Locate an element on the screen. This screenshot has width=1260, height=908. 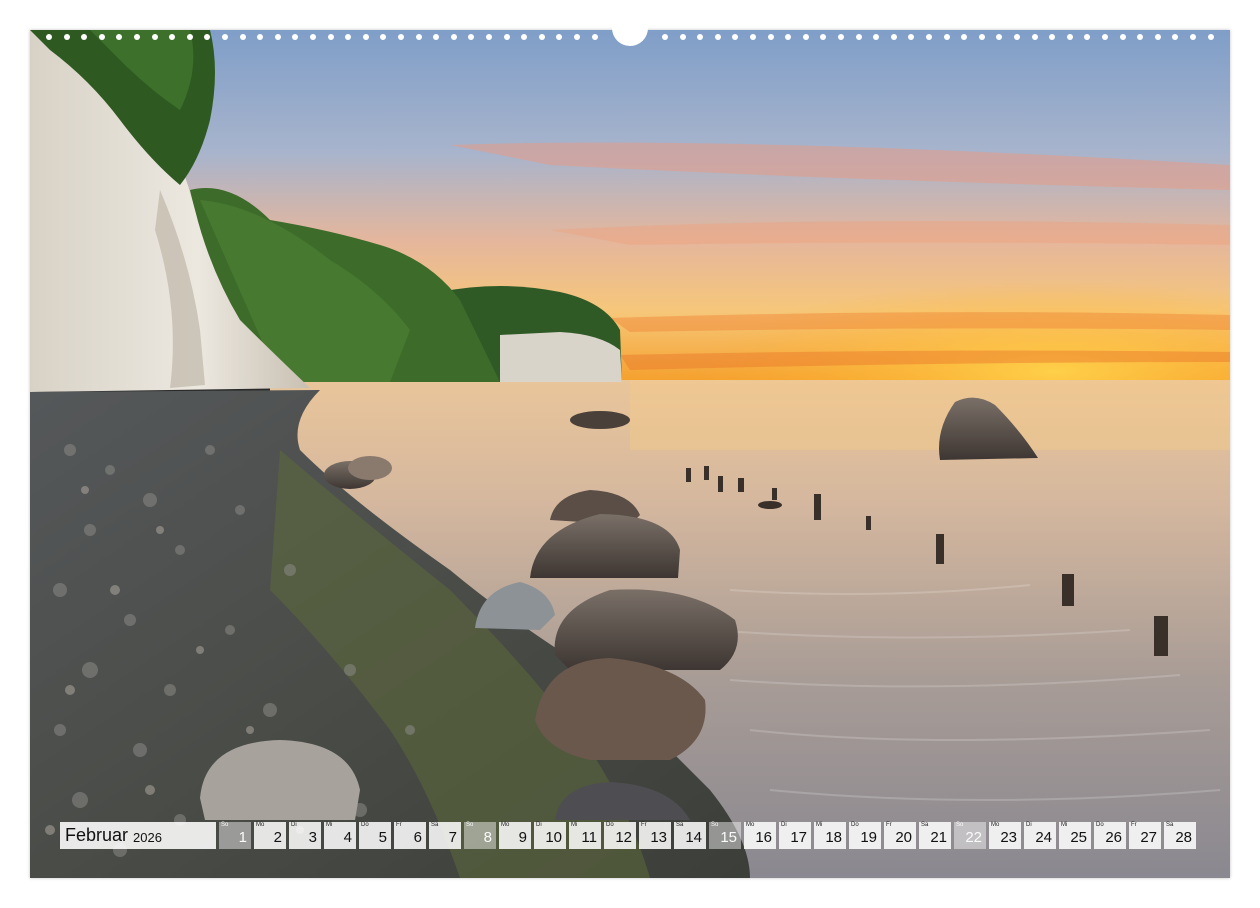
day-cell: Mi 25 is located at coordinates (1075, 835).